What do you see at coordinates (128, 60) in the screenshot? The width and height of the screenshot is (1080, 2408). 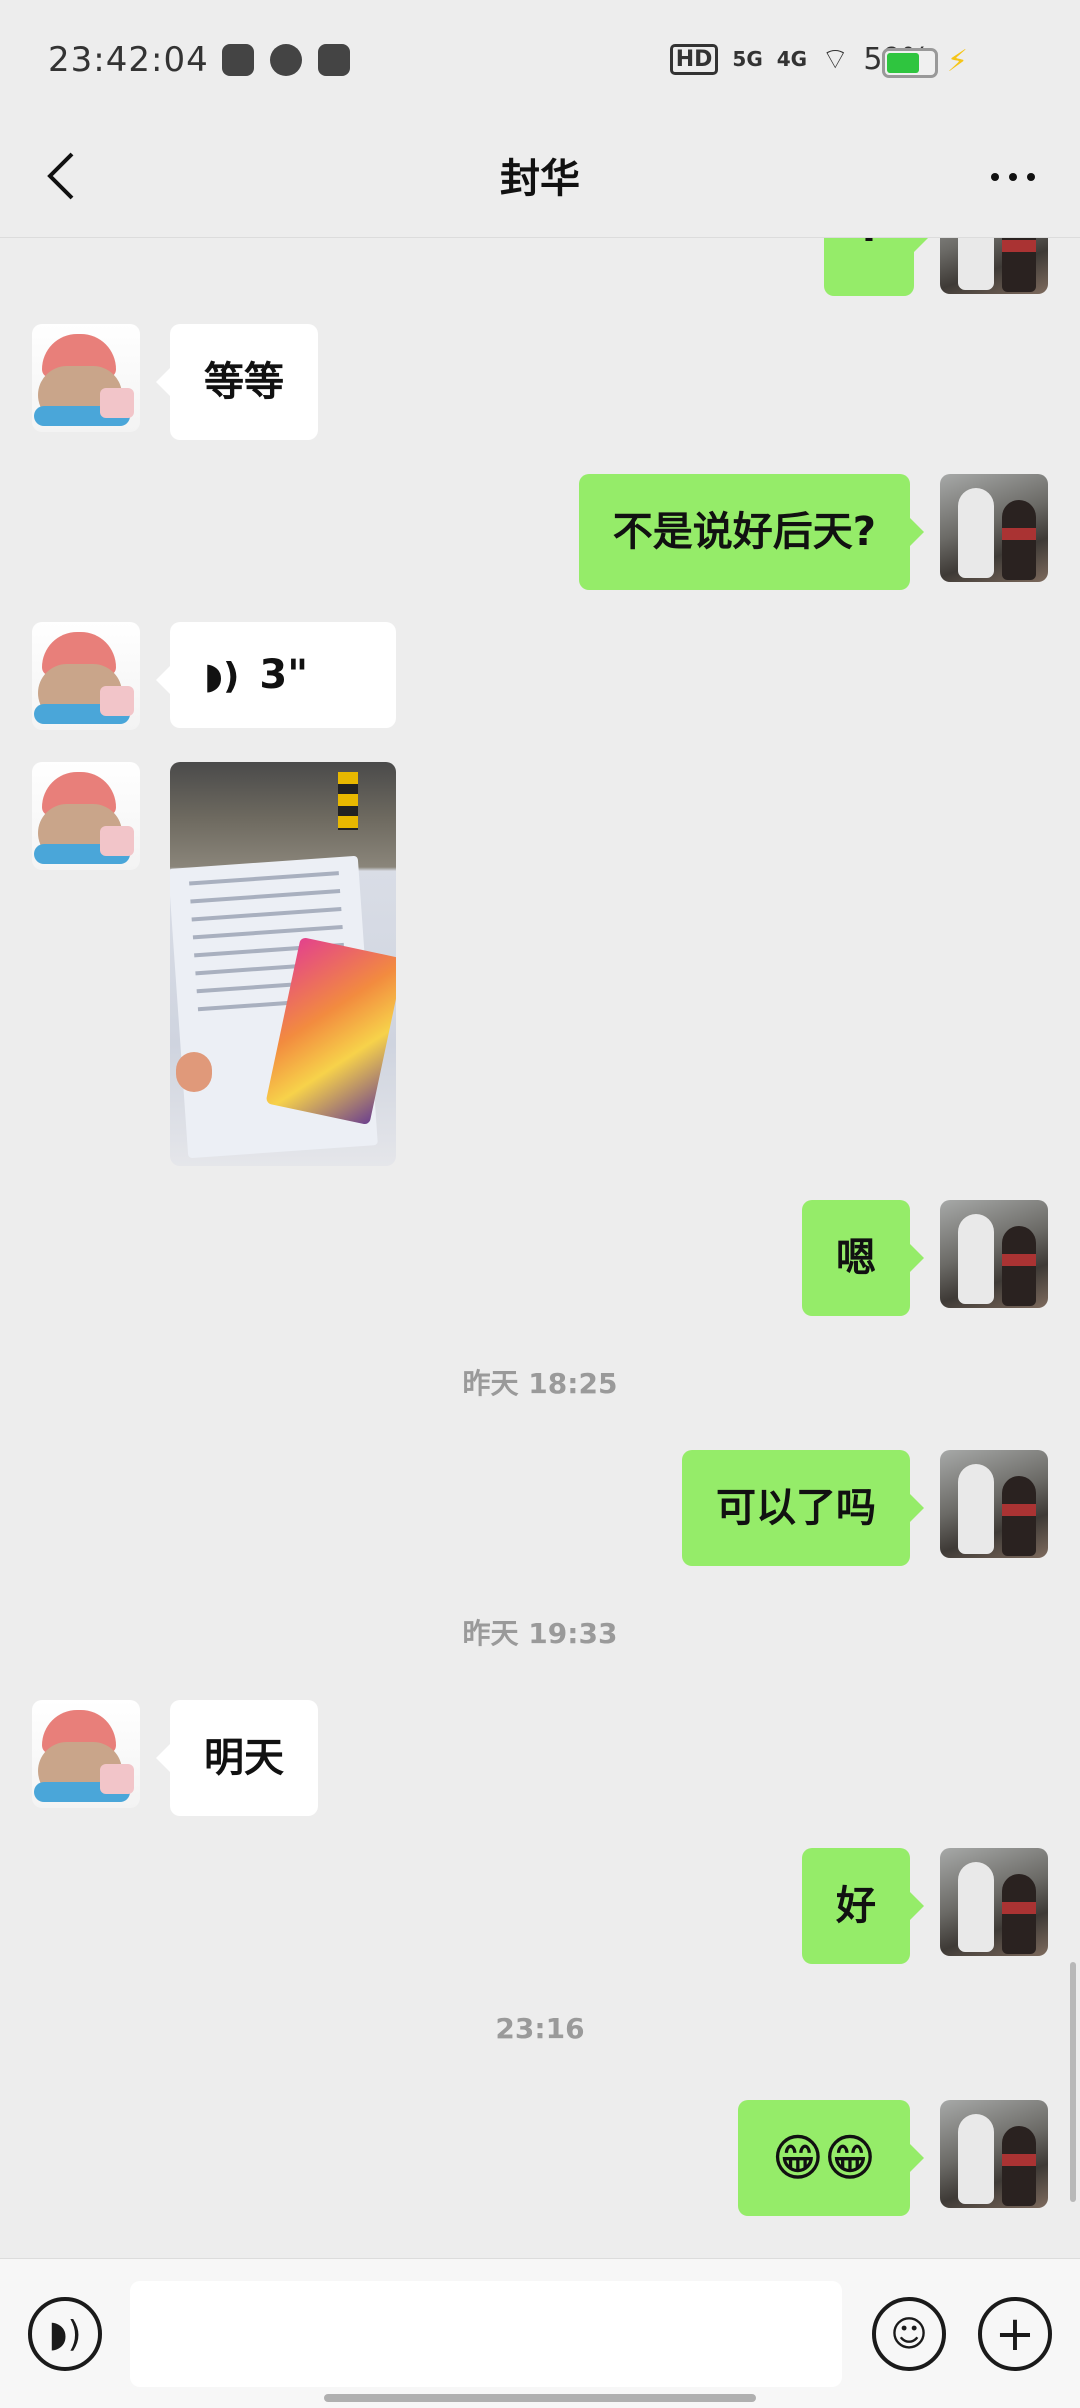 I see `status-time: 23:42:04` at bounding box center [128, 60].